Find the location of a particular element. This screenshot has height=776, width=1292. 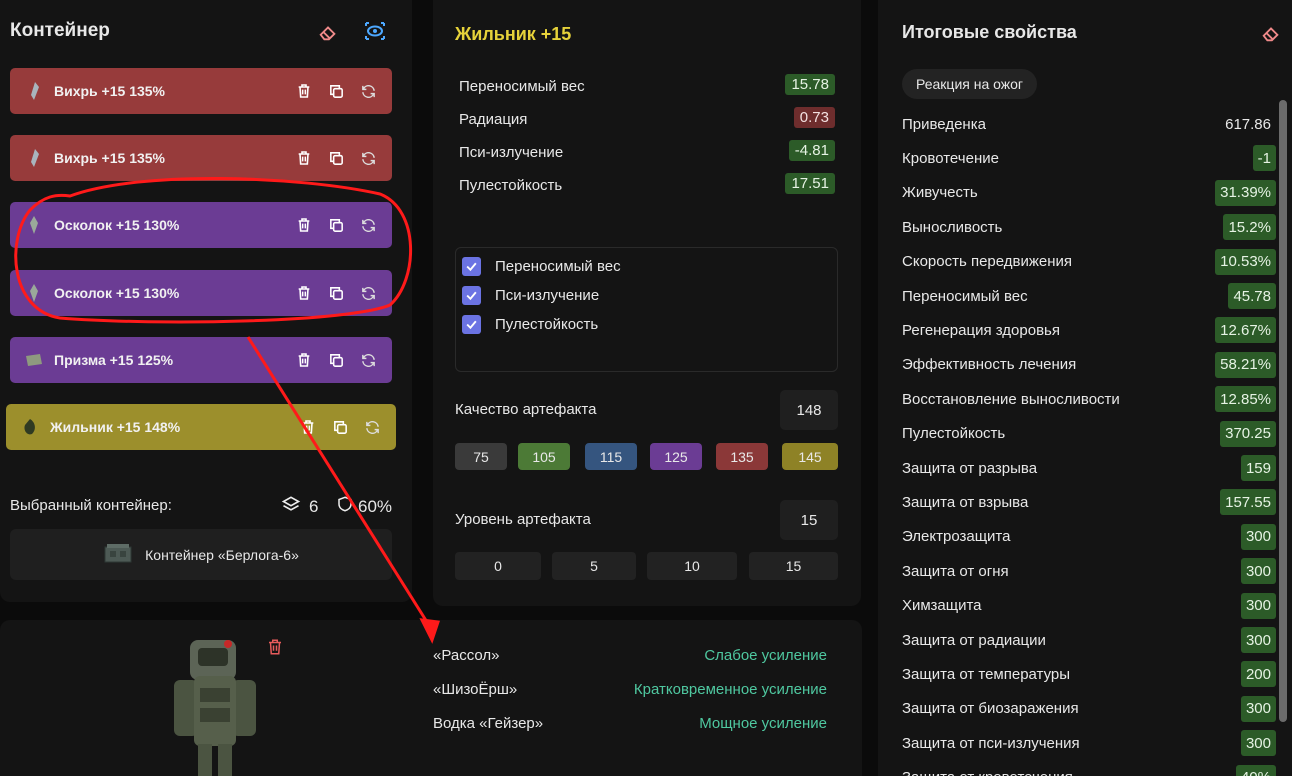

stat-filter-label: Пси-излучение is located at coordinates (547, 295).